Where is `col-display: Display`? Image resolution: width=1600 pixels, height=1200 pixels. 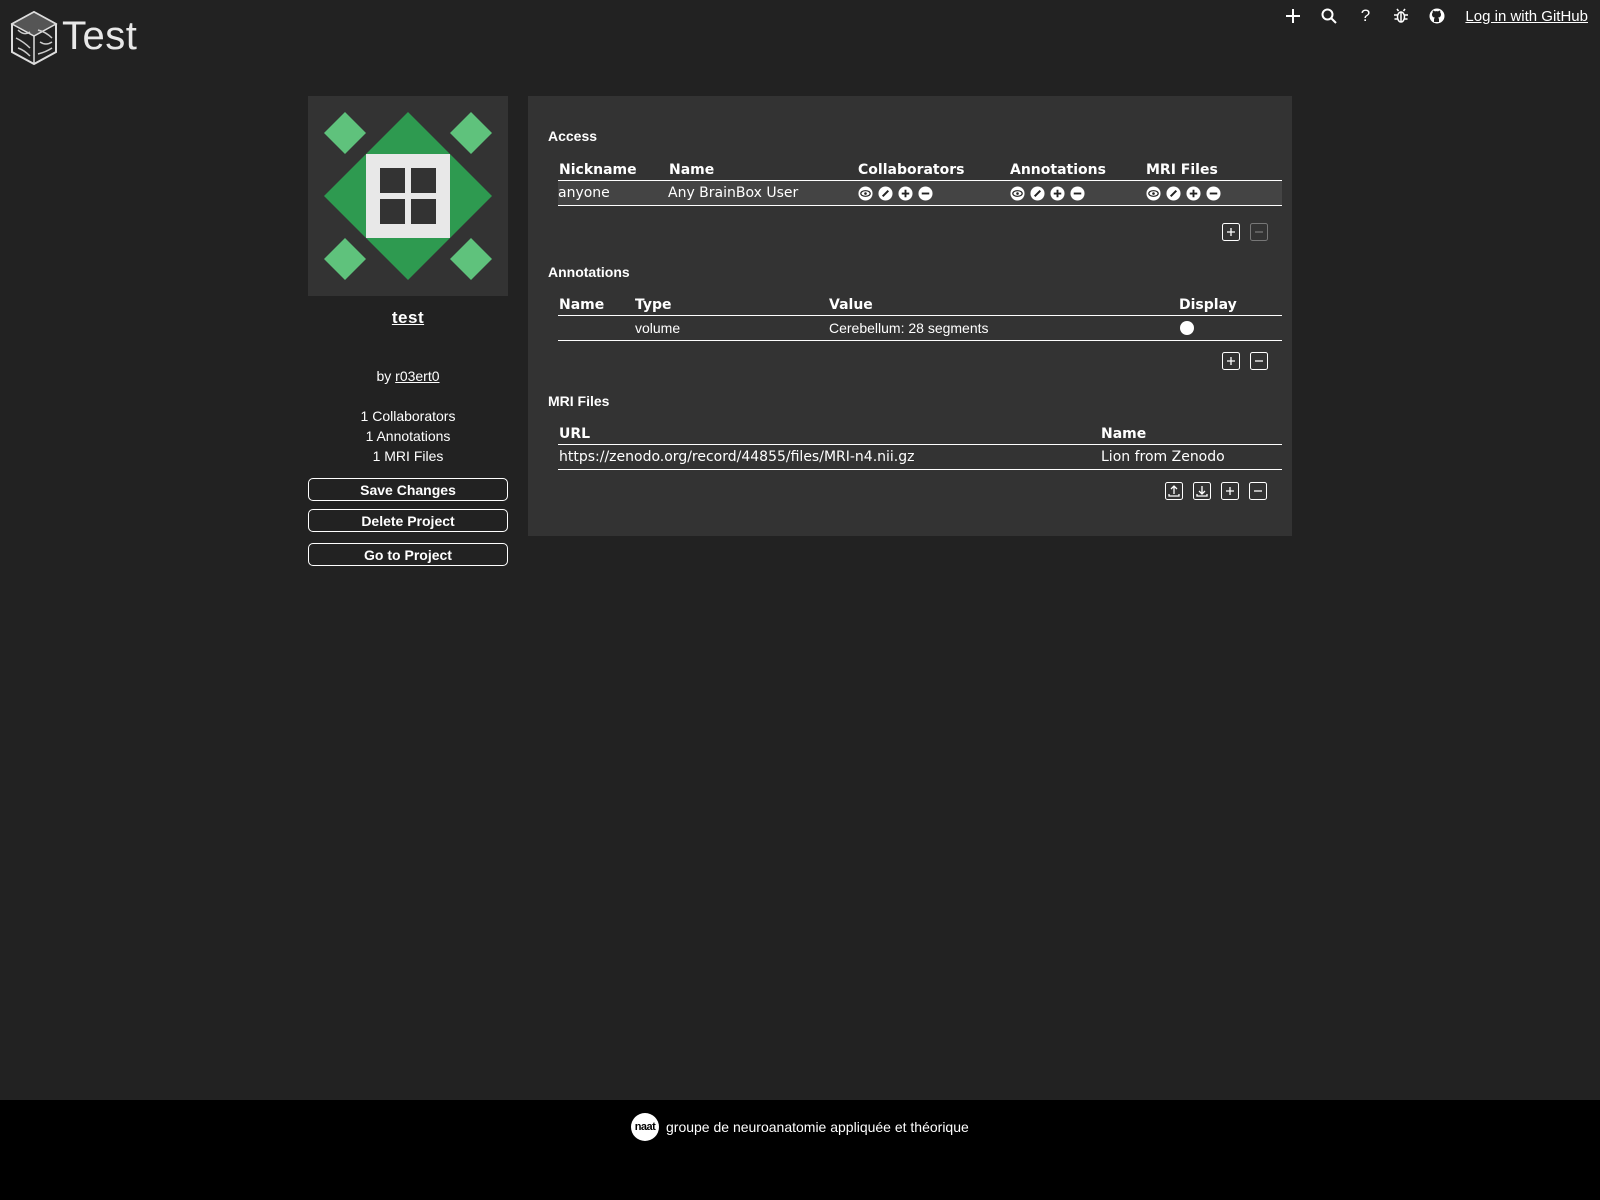
col-display: Display is located at coordinates (1208, 305).